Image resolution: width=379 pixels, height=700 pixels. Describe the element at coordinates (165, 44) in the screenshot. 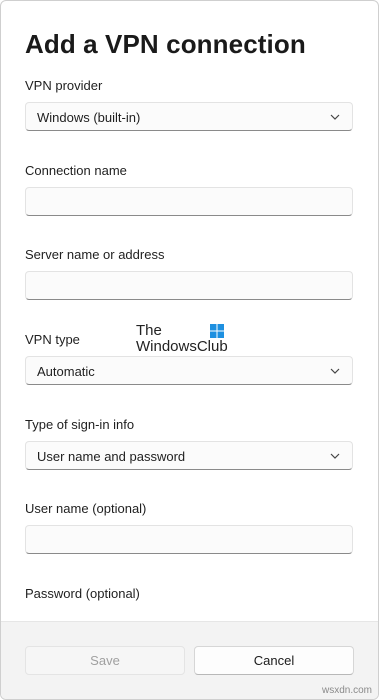

I see `dialog-title: Add a VPN connection` at that location.